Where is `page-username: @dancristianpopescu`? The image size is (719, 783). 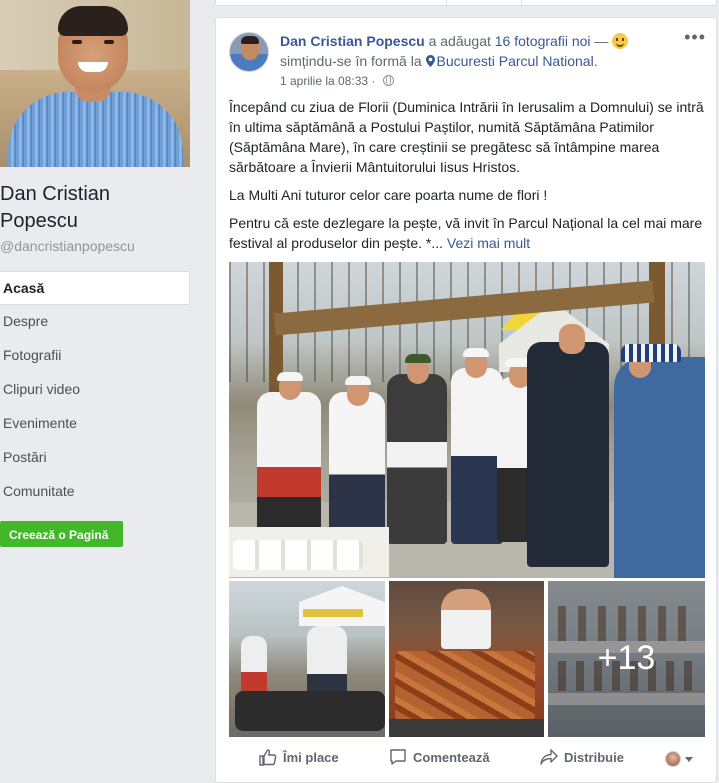 page-username: @dancristianpopescu is located at coordinates (67, 246).